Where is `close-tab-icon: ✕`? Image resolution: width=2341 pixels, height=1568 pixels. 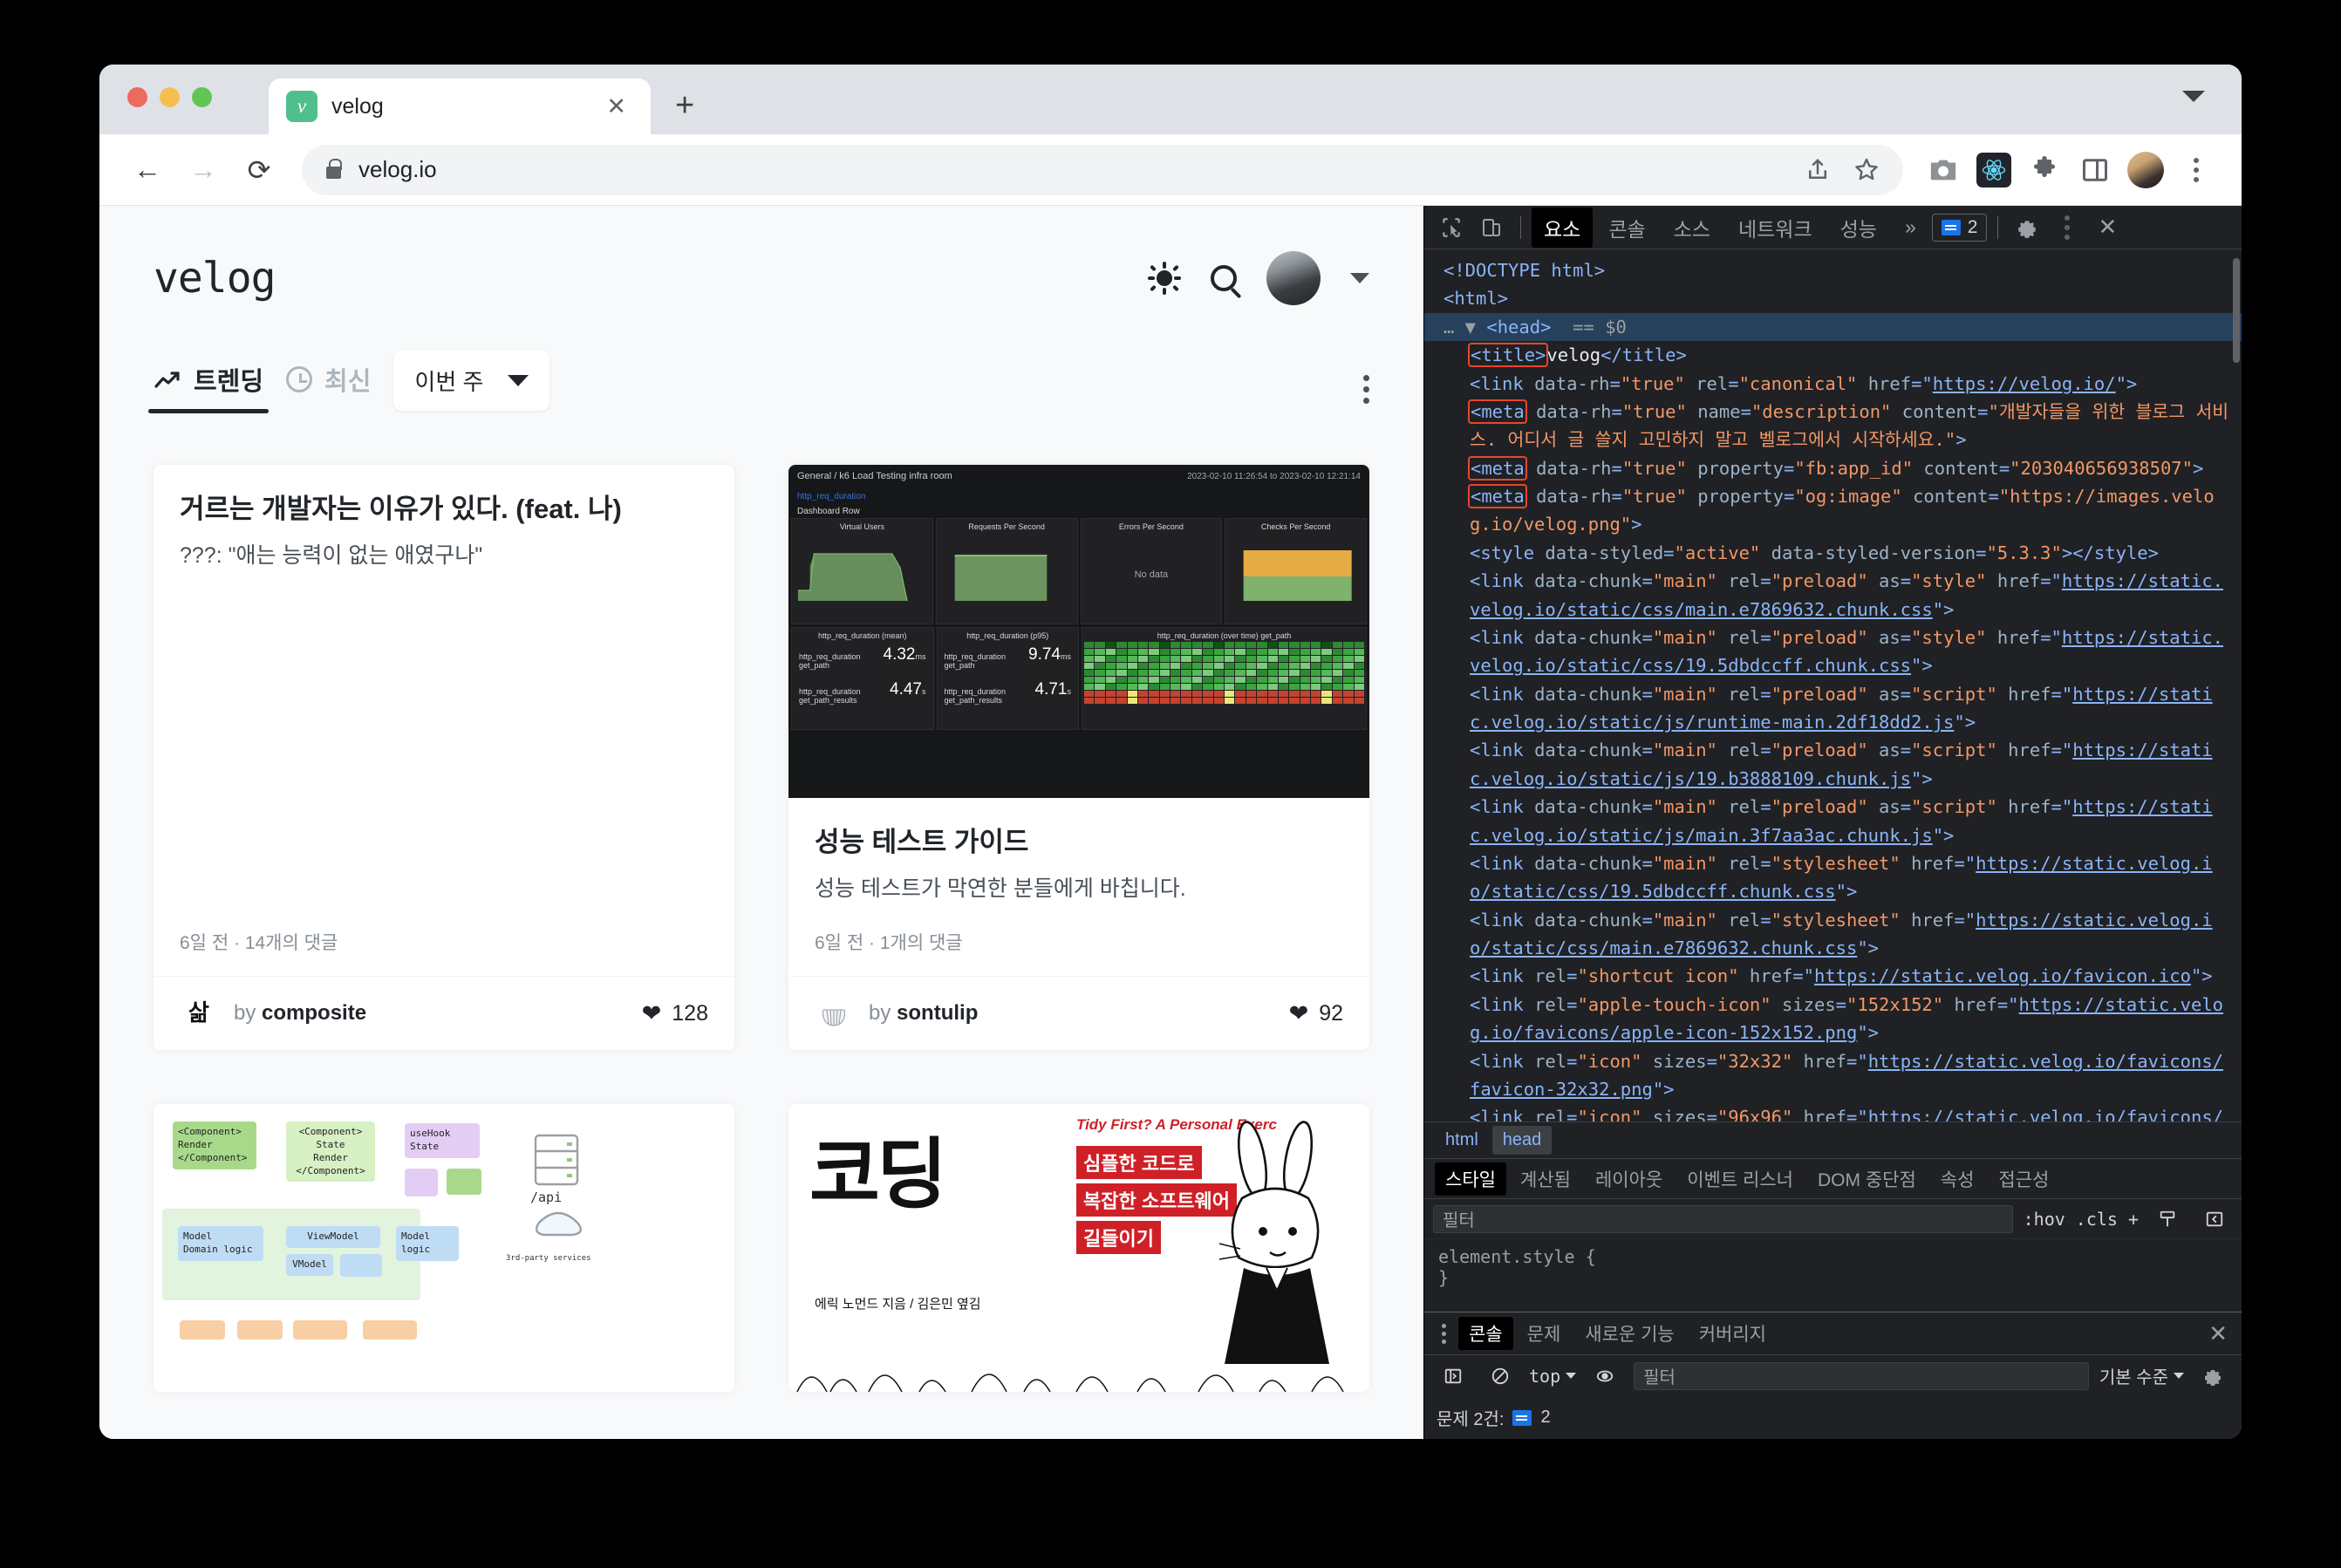
close-tab-icon: ✕ is located at coordinates (616, 107).